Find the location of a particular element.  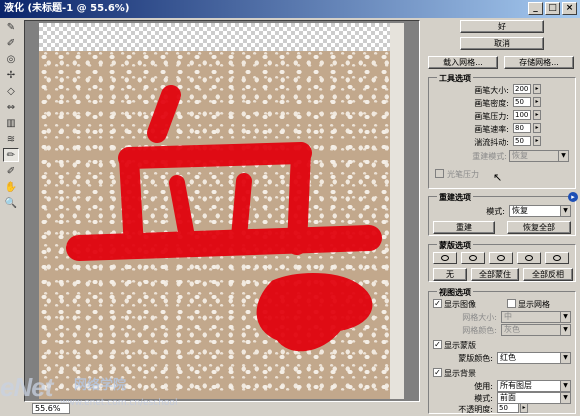

restore-all-button: 恢复全部 is located at coordinates (539, 227).